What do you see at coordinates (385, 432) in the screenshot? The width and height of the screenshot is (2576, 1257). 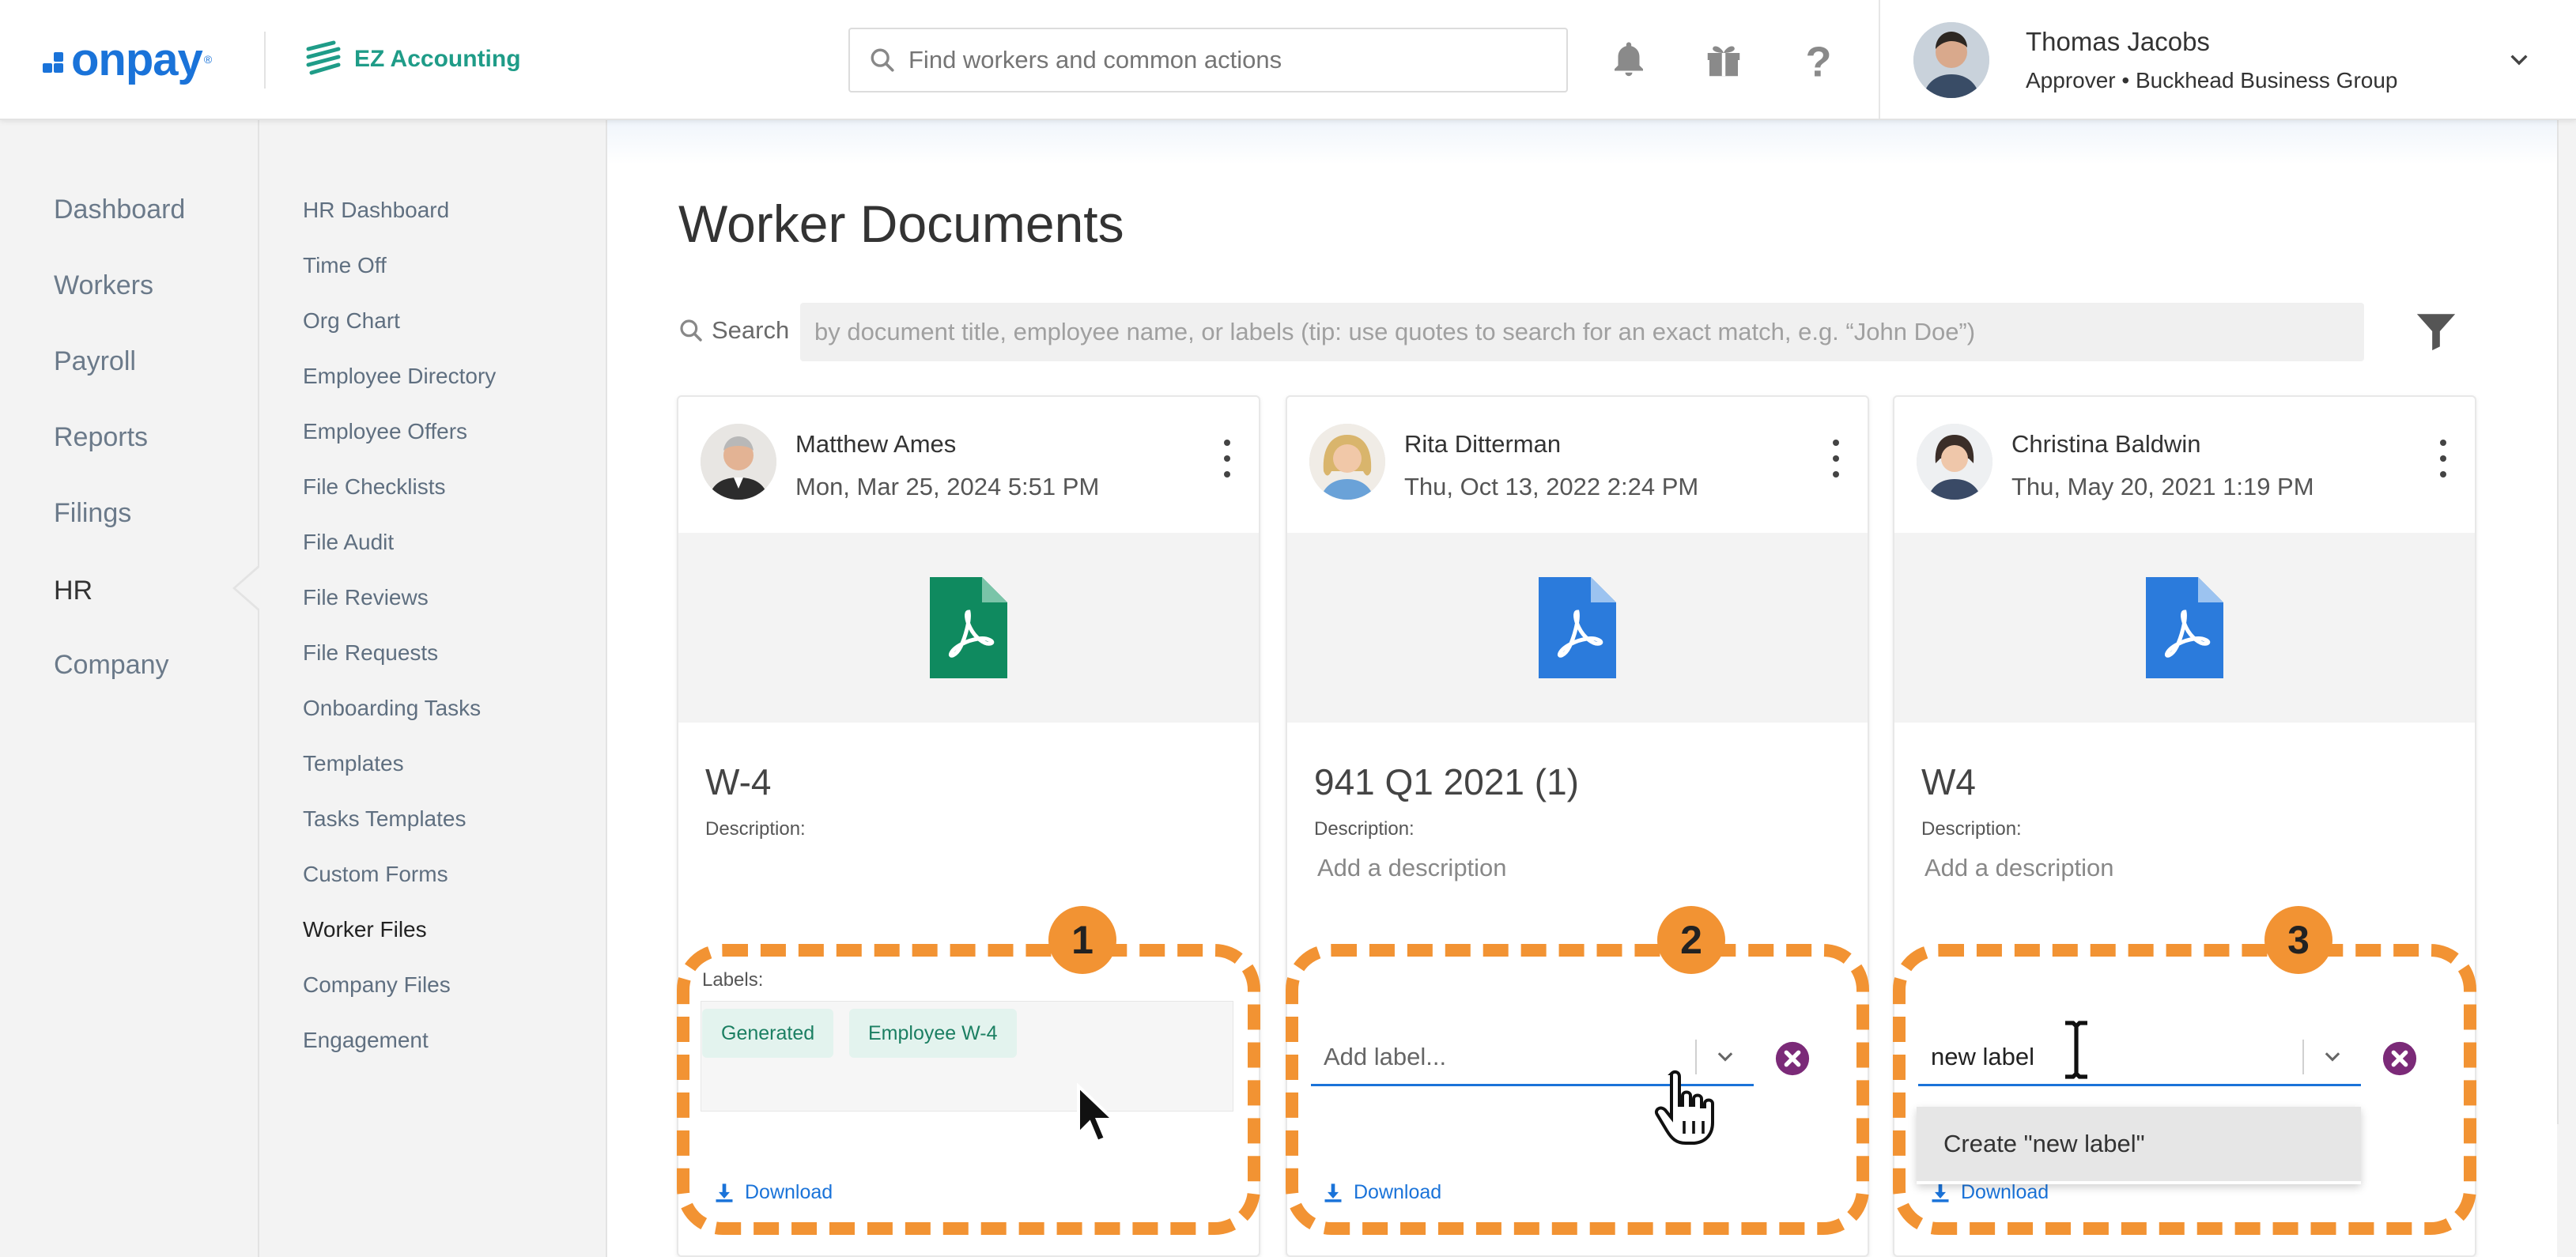 I see `subnav-item-employee-offers: Employee Offers` at bounding box center [385, 432].